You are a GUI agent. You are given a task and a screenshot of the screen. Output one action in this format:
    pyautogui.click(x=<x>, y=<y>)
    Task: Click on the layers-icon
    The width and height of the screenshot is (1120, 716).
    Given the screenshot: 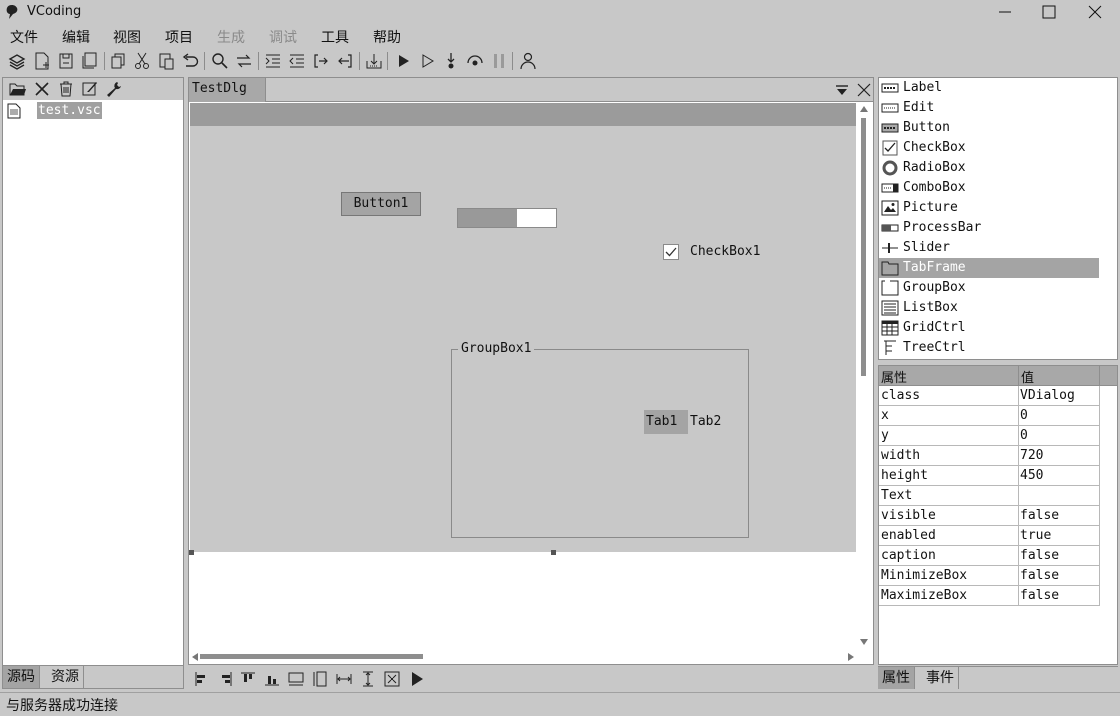 What is the action you would take?
    pyautogui.click(x=17, y=61)
    